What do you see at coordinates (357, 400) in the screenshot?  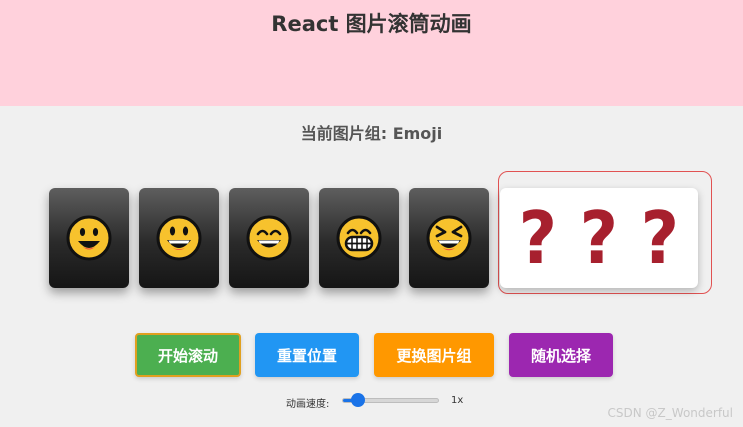 I see `speed-slider-thumb` at bounding box center [357, 400].